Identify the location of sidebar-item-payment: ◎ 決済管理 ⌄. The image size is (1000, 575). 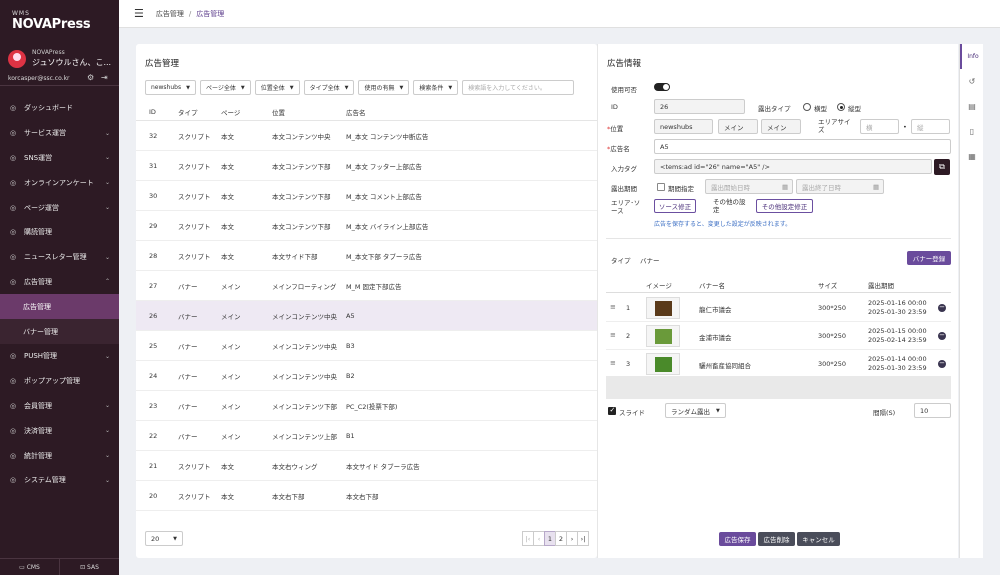
(59, 430).